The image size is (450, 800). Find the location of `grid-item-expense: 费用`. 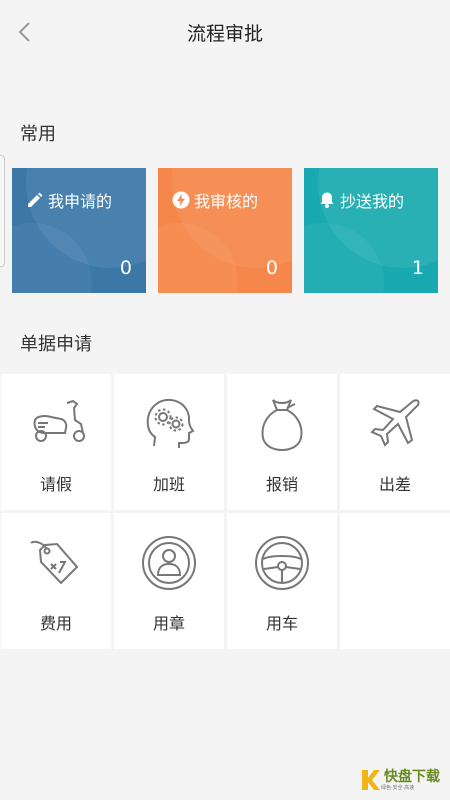

grid-item-expense: 费用 is located at coordinates (56, 581).